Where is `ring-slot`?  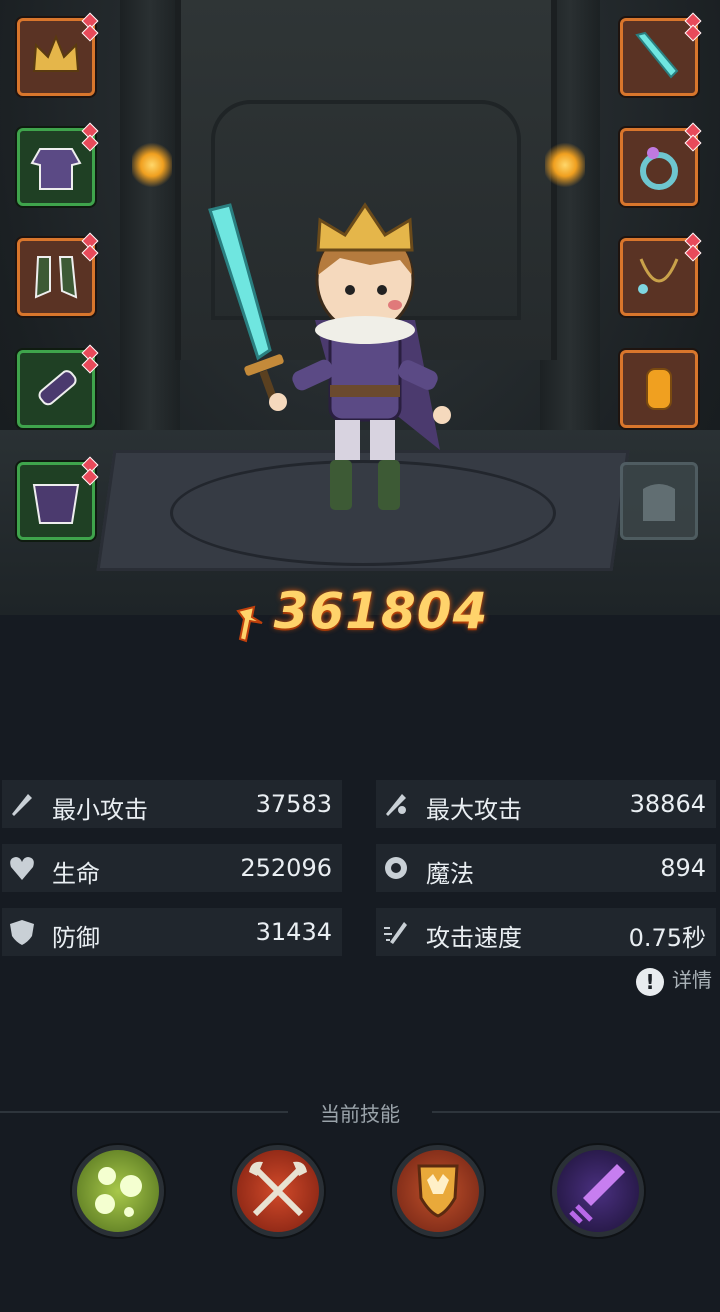
ring-slot is located at coordinates (661, 164).